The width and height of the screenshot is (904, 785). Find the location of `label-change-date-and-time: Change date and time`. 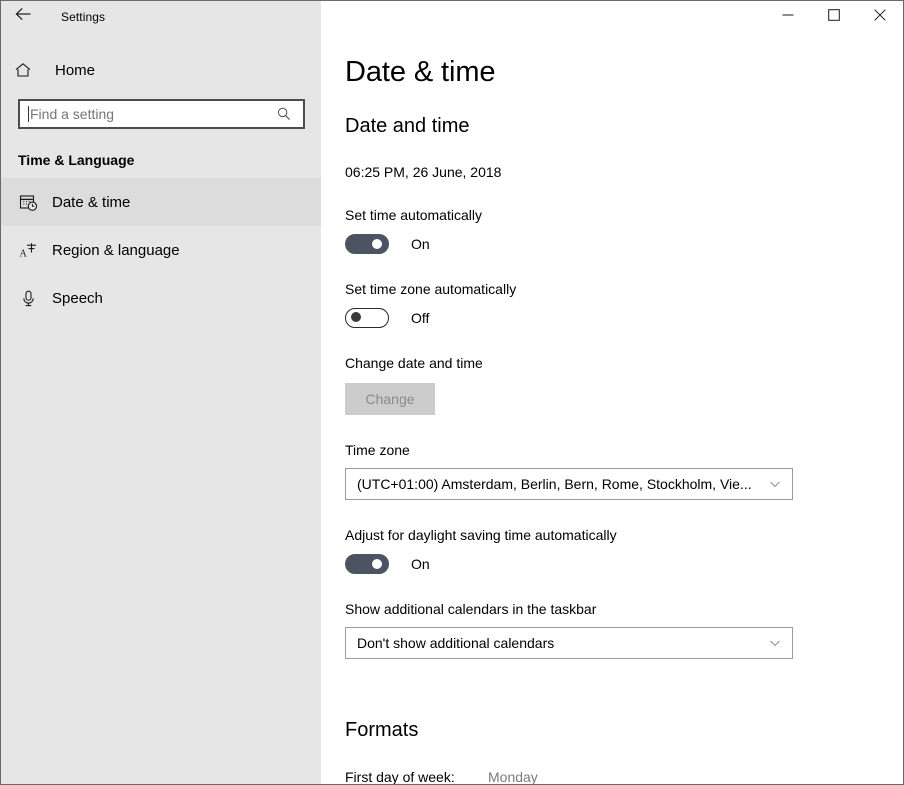

label-change-date-and-time: Change date and time is located at coordinates (414, 363).